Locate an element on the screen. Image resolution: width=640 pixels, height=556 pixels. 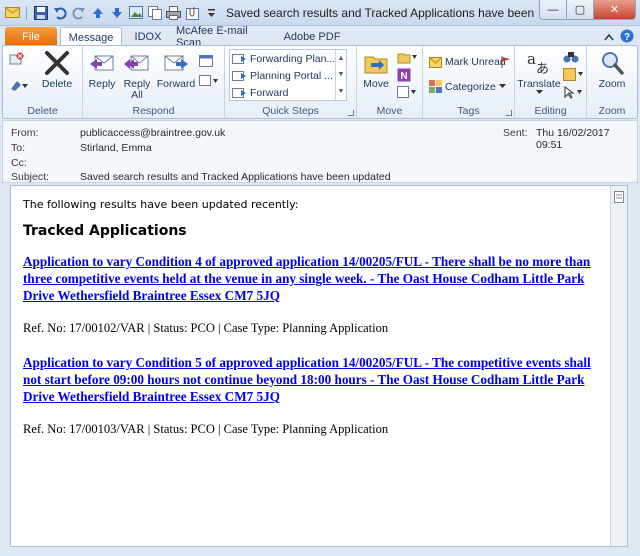
categorize-button: Categorize is located at coordinates (467, 86).